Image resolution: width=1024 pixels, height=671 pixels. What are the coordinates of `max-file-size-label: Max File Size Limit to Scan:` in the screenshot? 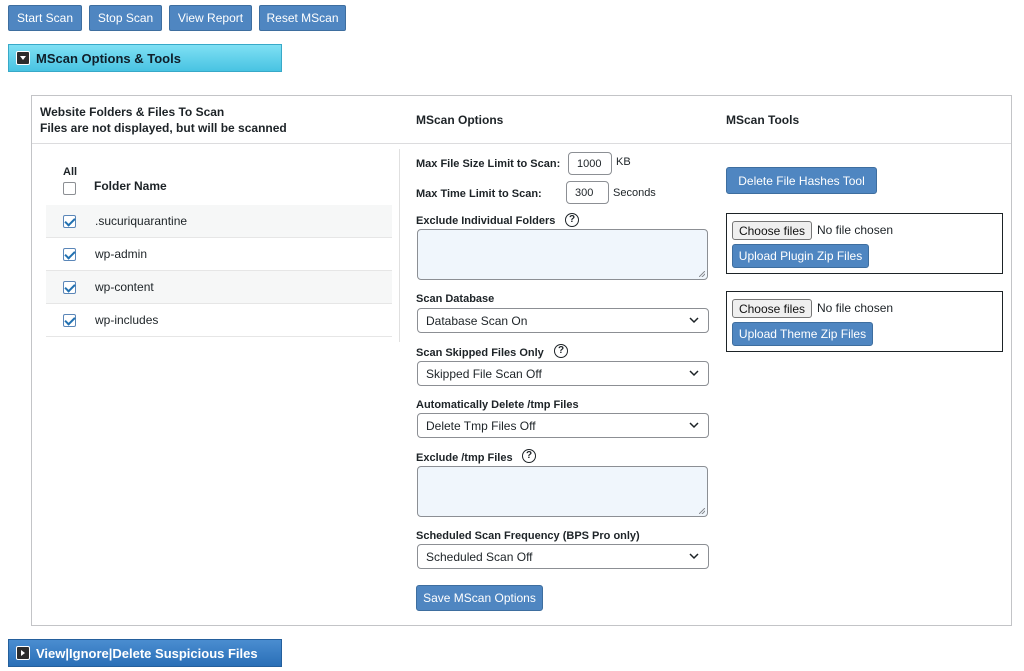 It's located at (488, 164).